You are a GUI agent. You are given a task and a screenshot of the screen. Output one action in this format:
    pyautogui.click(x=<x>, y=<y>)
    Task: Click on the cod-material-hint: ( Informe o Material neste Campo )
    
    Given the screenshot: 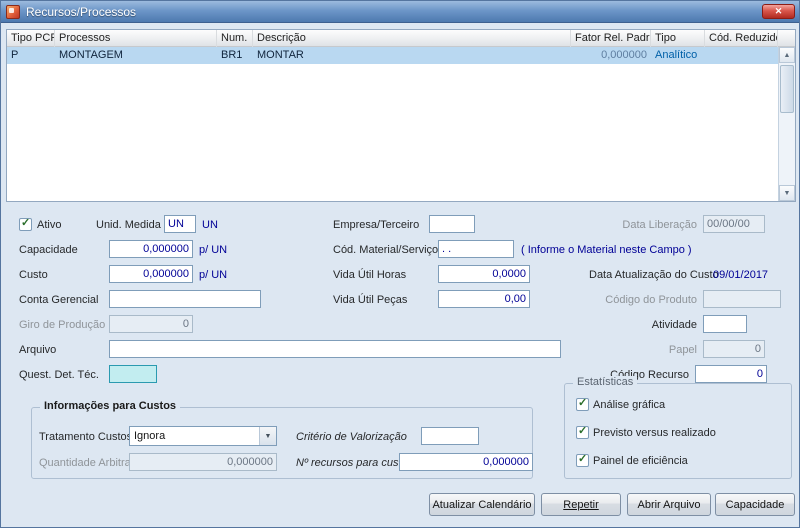 What is the action you would take?
    pyautogui.click(x=606, y=250)
    